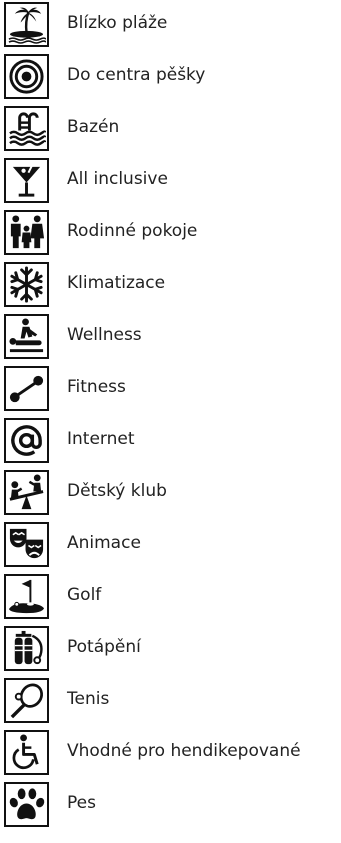  What do you see at coordinates (117, 23) in the screenshot?
I see `amenity-label: Blízko pláže` at bounding box center [117, 23].